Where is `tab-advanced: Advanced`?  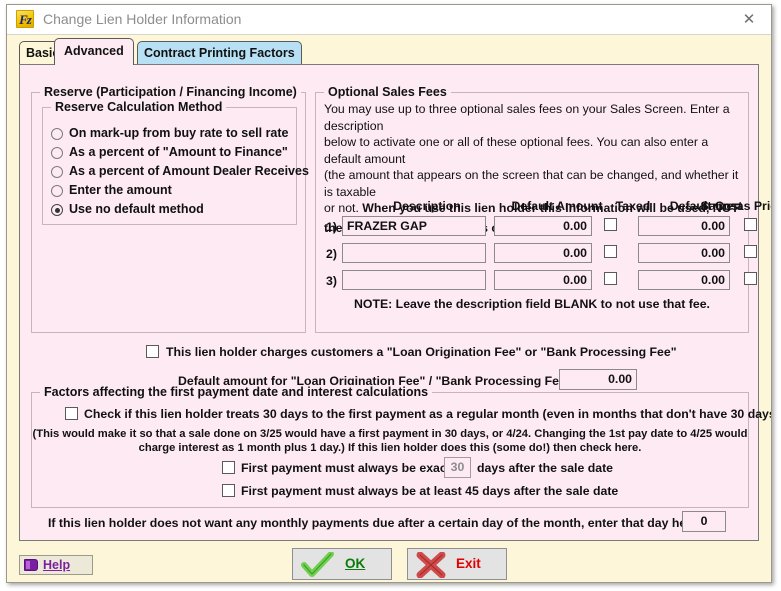
tab-advanced: Advanced is located at coordinates (94, 51).